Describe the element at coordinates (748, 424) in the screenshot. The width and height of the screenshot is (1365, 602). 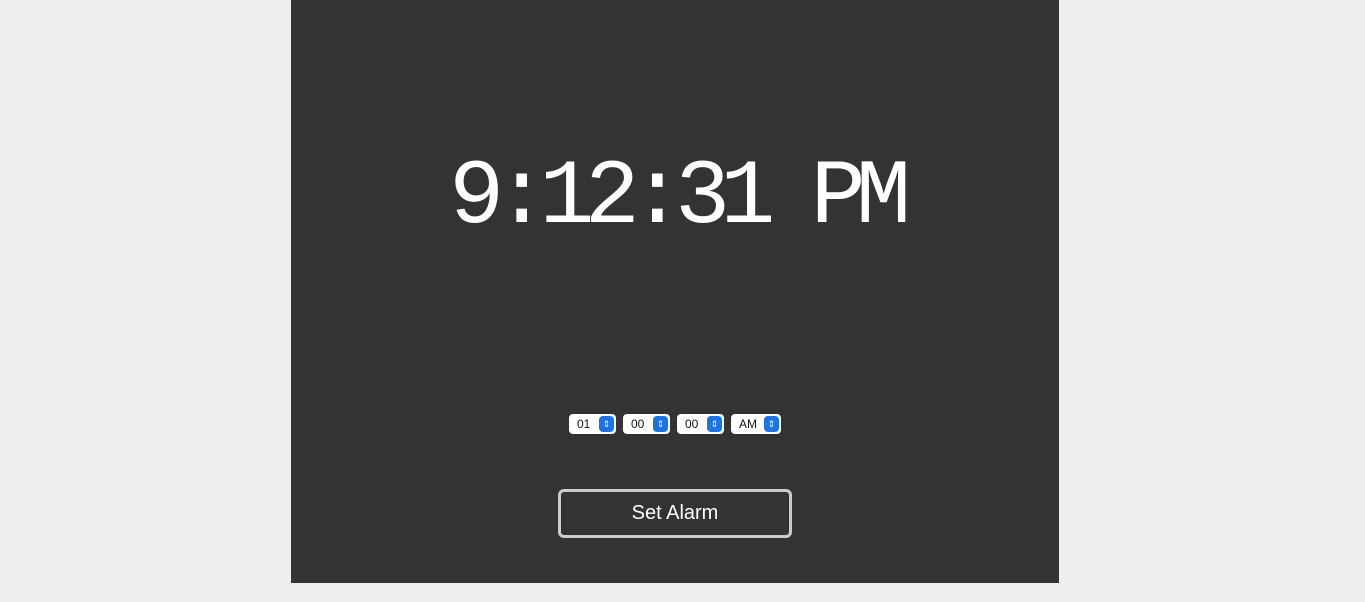
I see `period-value: AM` at that location.